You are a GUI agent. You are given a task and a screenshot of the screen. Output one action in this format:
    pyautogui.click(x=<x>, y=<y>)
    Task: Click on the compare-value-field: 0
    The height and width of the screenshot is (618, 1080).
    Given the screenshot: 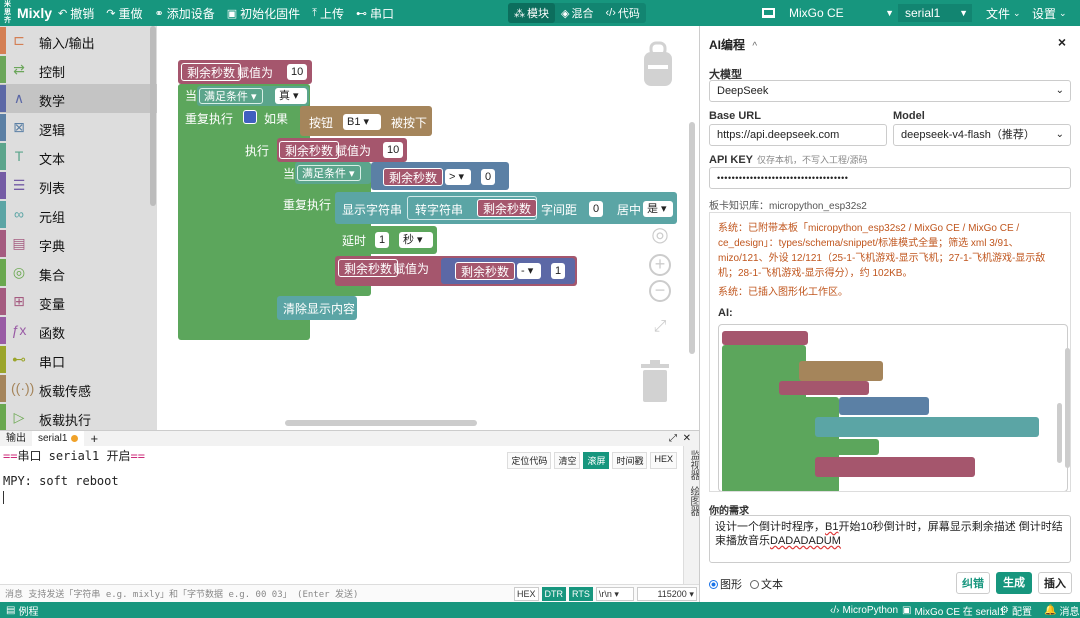 What is the action you would take?
    pyautogui.click(x=488, y=177)
    